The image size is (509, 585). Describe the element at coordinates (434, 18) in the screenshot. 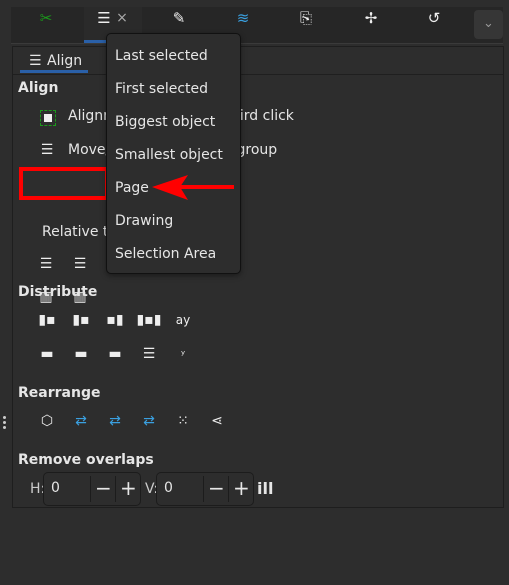

I see `undo-history-icon: ↺` at that location.